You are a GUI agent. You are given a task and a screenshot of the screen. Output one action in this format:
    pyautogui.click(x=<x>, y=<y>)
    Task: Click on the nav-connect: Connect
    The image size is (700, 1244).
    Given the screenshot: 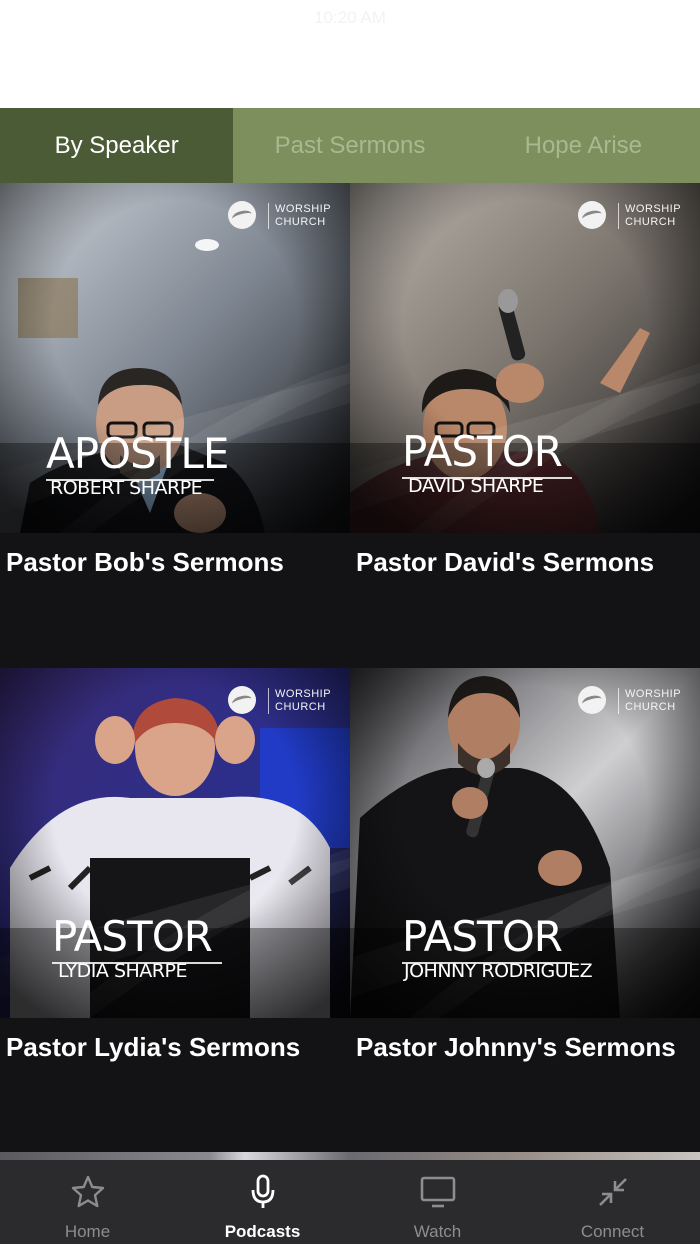 What is the action you would take?
    pyautogui.click(x=612, y=1202)
    